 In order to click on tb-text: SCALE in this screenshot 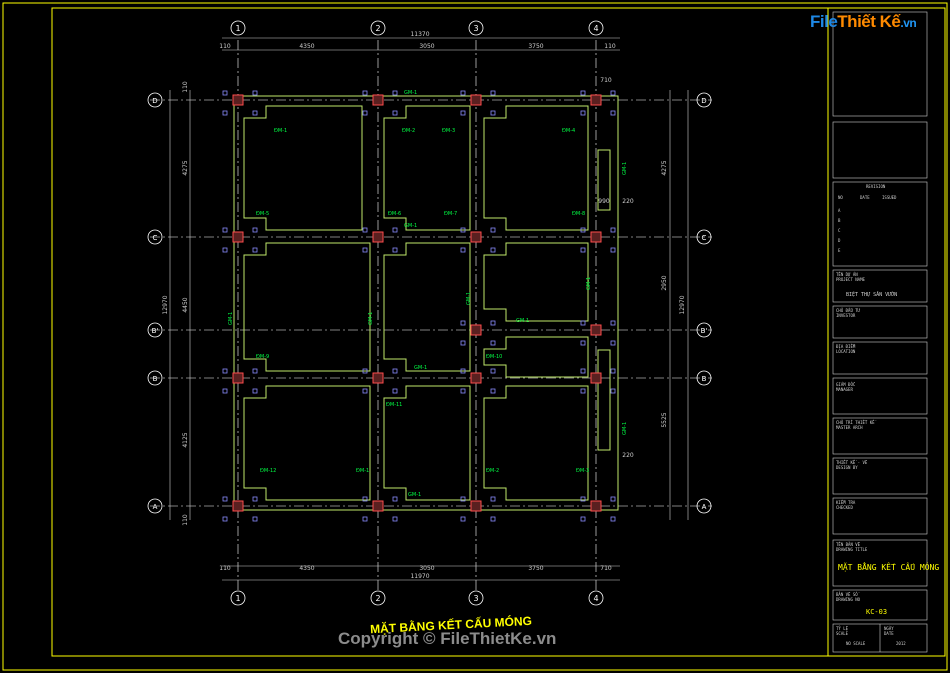, I will do `click(842, 633)`.